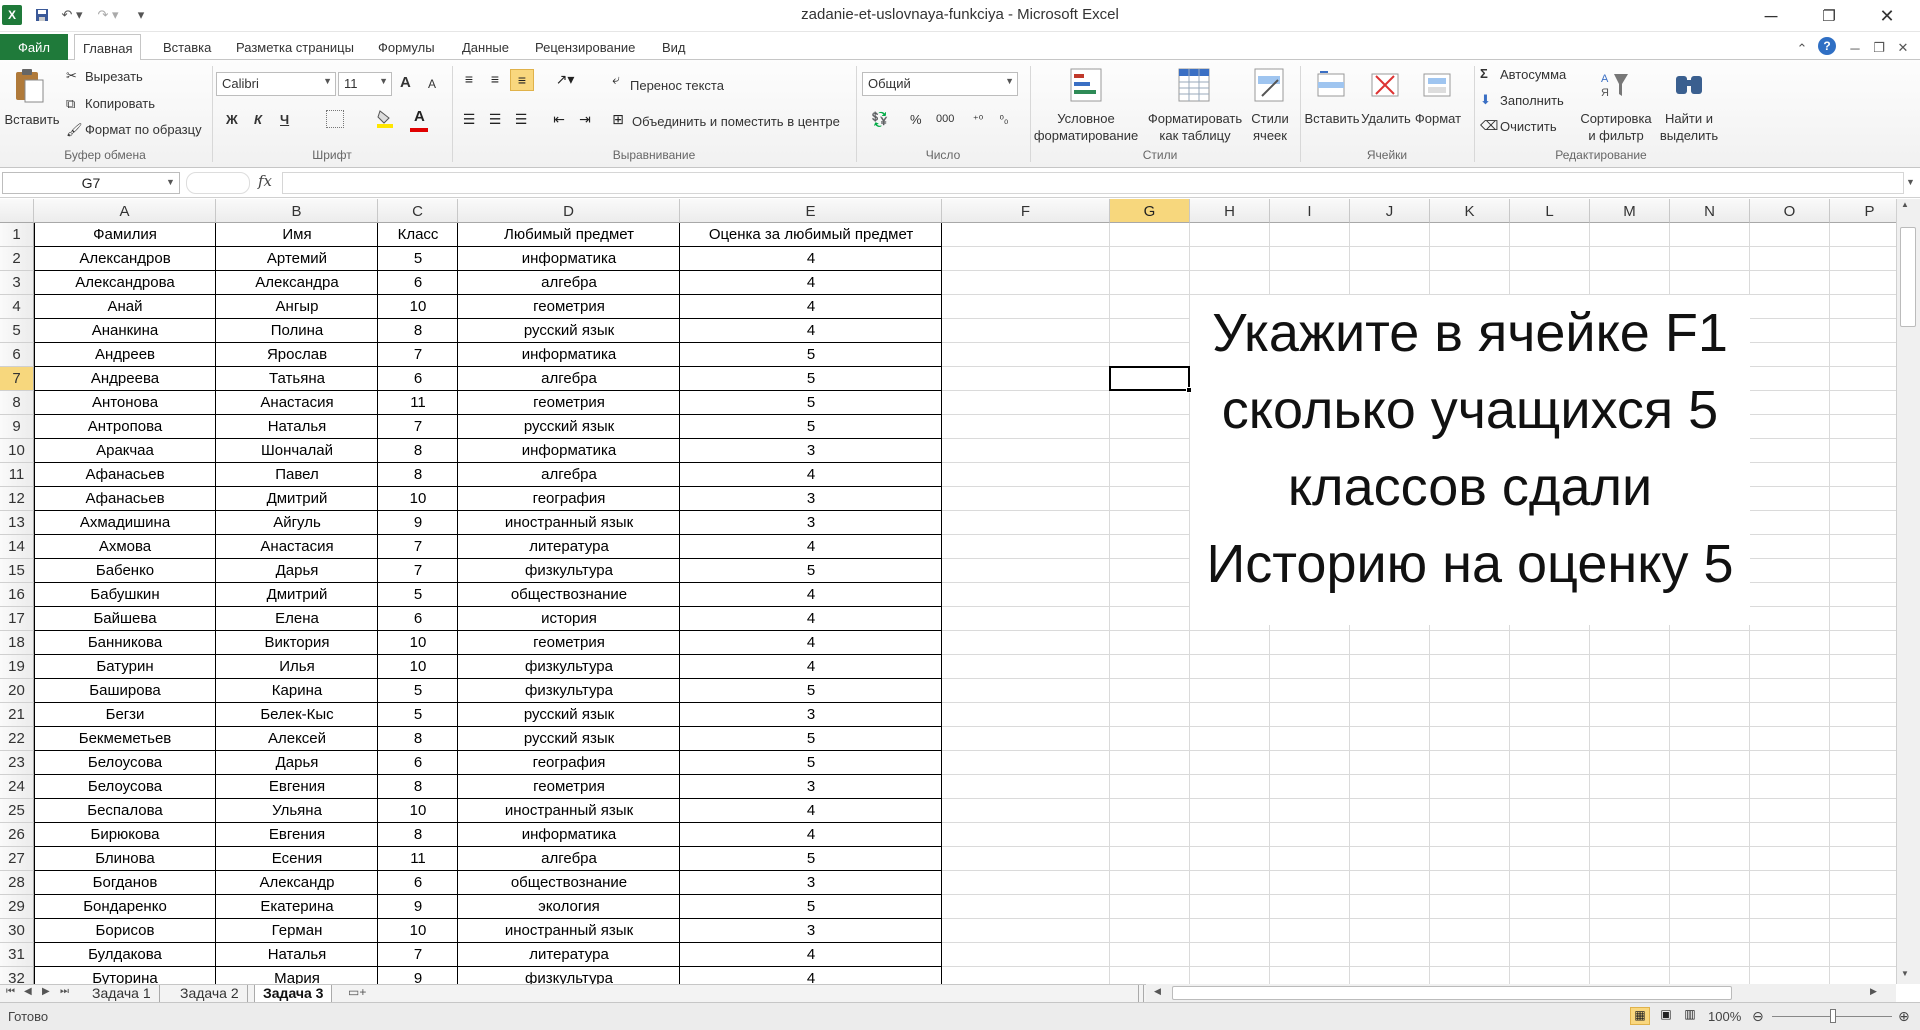 Image resolution: width=1920 pixels, height=1030 pixels. What do you see at coordinates (1666, 1016) in the screenshot?
I see `page-layout-view-icon: ▣` at bounding box center [1666, 1016].